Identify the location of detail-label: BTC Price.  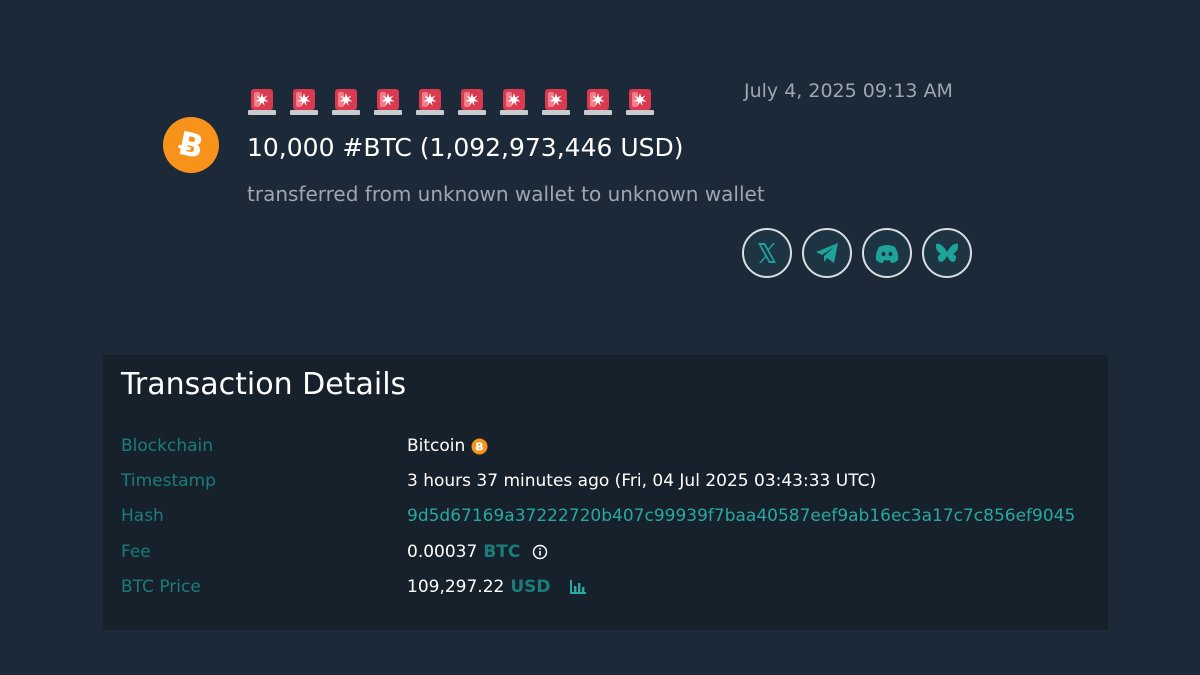
(161, 587).